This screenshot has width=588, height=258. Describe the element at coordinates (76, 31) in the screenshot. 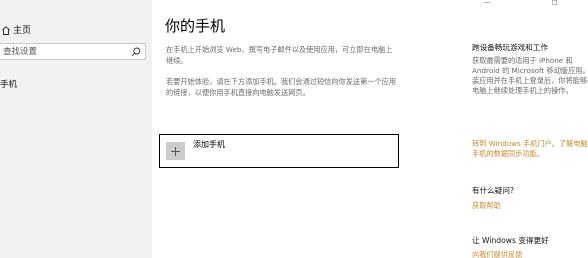

I see `sidebar-item-home: 主页` at that location.